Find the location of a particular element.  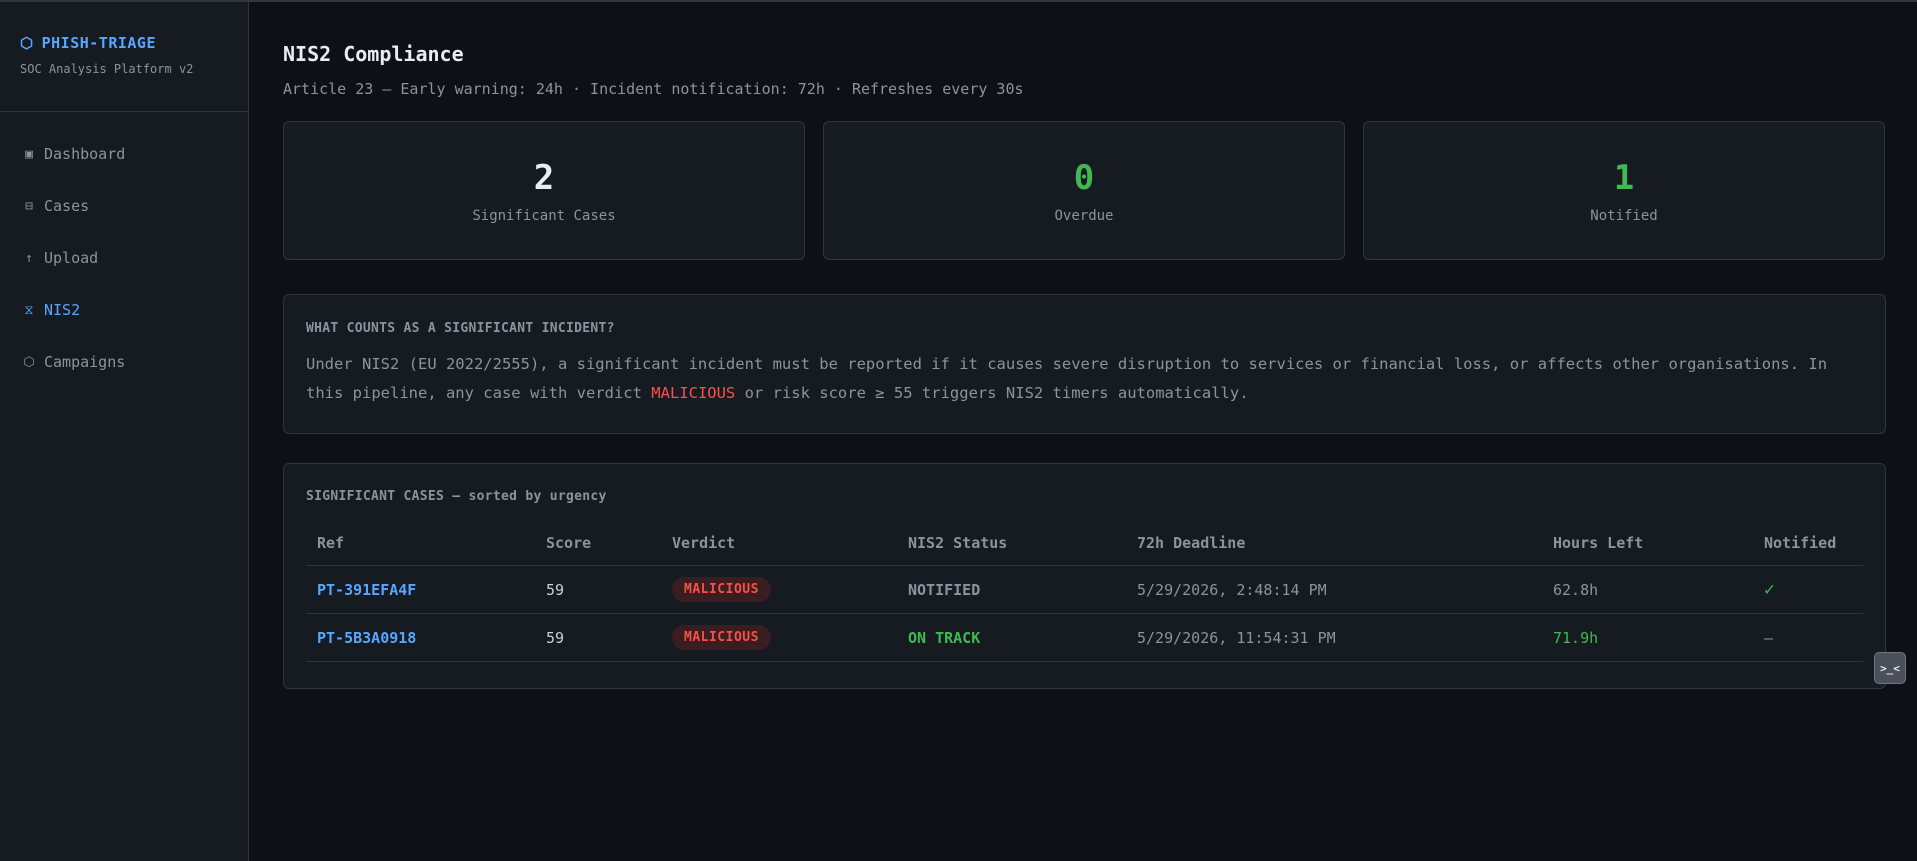

nis2-status: NOTIFIED is located at coordinates (1011, 589).